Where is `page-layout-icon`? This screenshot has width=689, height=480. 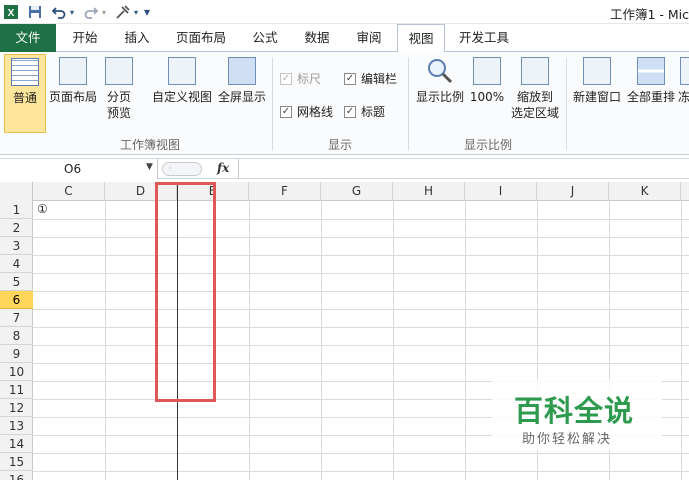 page-layout-icon is located at coordinates (73, 71).